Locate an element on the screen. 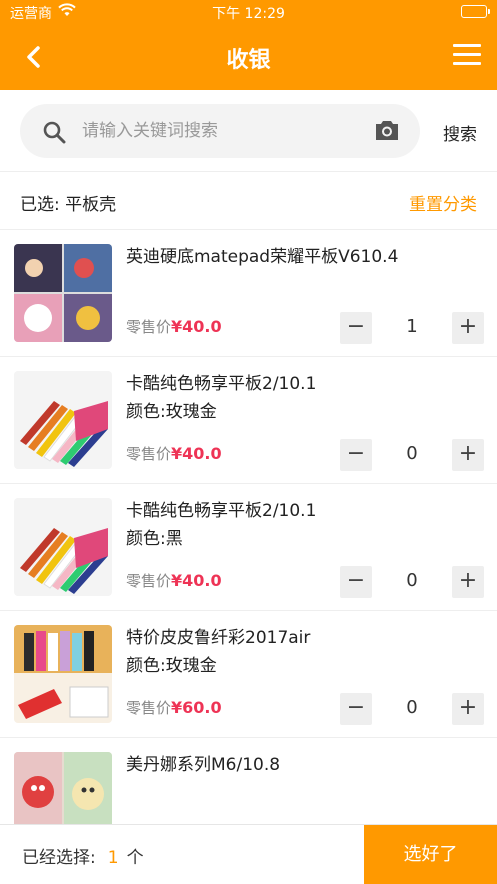 This screenshot has height=884, width=497. clock: 下午 12:29 is located at coordinates (248, 14).